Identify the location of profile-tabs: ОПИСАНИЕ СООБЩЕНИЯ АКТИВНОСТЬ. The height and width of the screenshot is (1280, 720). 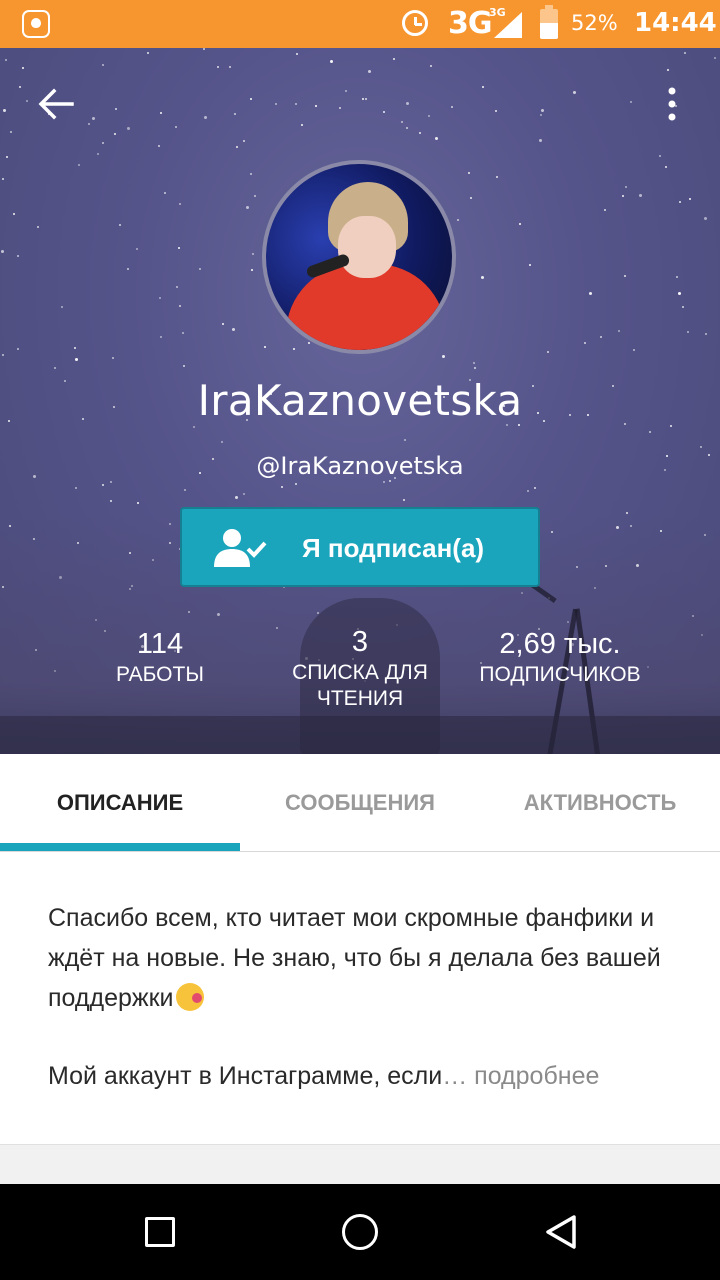
(360, 803).